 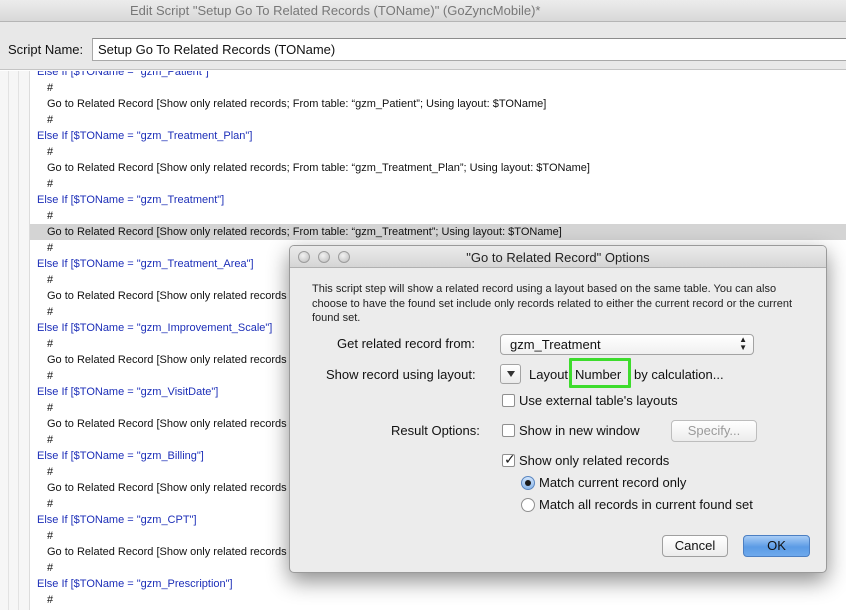 I want to click on script-line-else-if: Else If [$TOName = "gzm_Patient"], so click(x=438, y=75).